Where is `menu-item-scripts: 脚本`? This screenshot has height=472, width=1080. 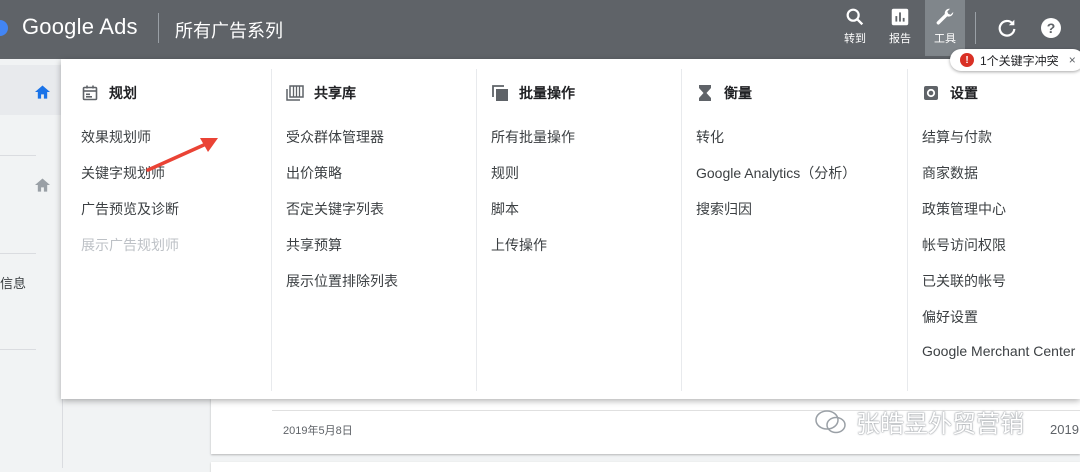
menu-item-scripts: 脚本 is located at coordinates (505, 209).